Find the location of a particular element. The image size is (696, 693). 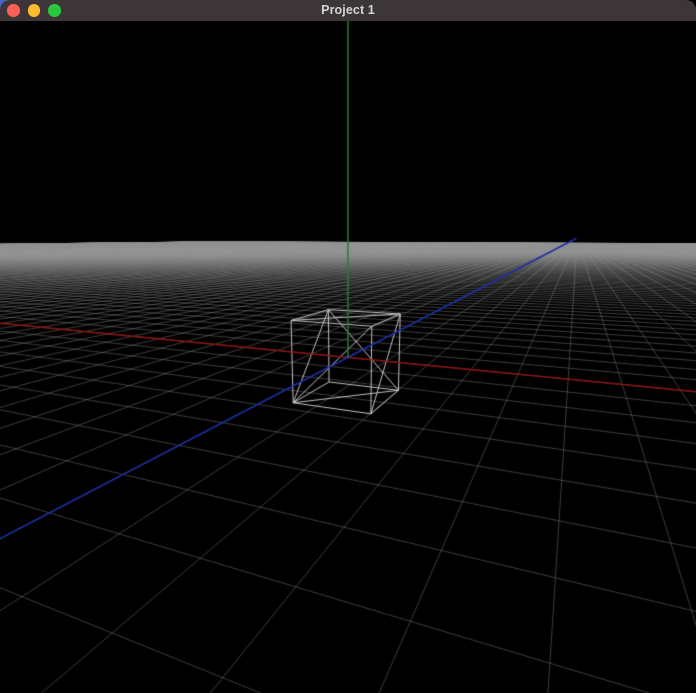

window-title: Project 1 is located at coordinates (348, 10).